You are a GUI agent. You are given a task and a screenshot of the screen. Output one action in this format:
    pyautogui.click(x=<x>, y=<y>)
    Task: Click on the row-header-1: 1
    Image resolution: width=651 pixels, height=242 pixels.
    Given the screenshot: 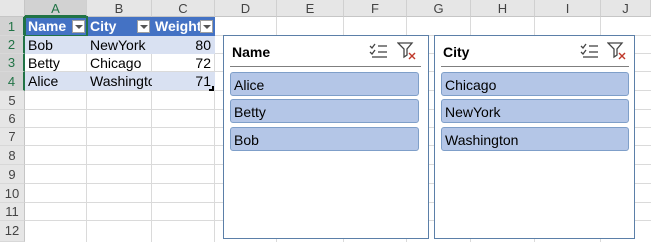 What is the action you would take?
    pyautogui.click(x=12, y=26)
    